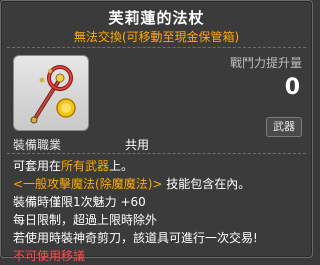 This screenshot has width=320, height=265. Describe the element at coordinates (85, 166) in the screenshot. I see `description-highlight: 所有武器` at that location.